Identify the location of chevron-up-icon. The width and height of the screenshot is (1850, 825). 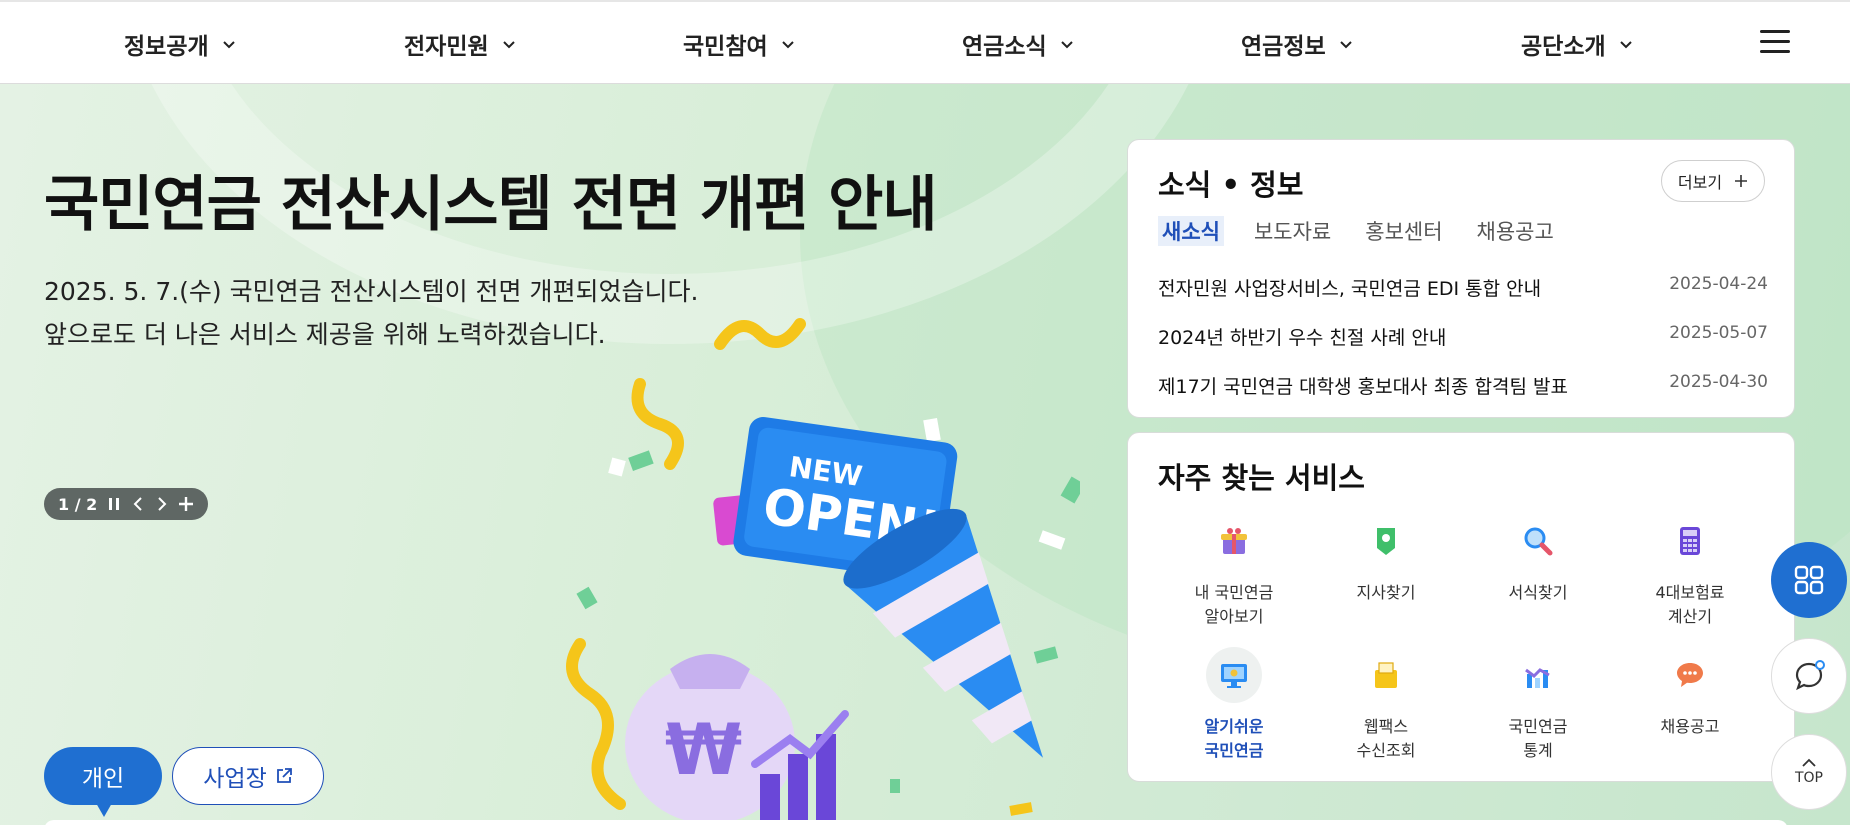
(1809, 762).